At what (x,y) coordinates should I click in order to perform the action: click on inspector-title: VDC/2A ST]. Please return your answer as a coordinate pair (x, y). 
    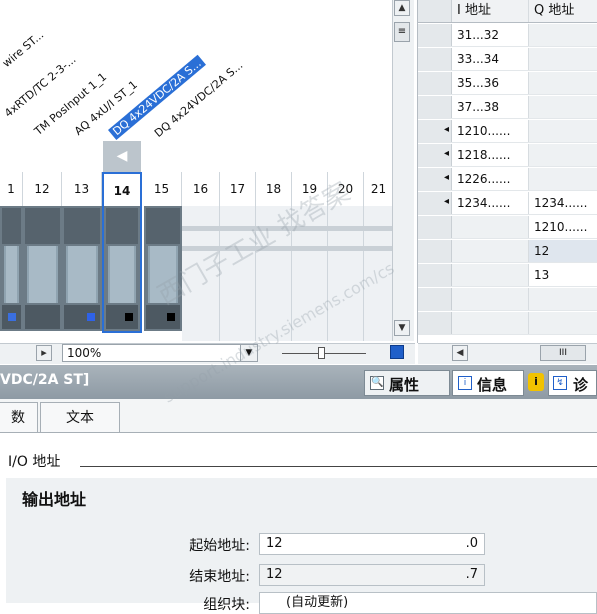
    Looking at the image, I should click on (45, 380).